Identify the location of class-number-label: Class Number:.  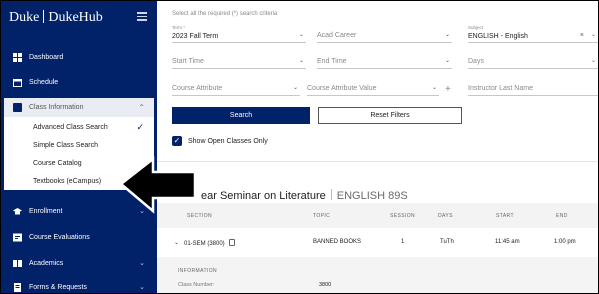
(196, 285).